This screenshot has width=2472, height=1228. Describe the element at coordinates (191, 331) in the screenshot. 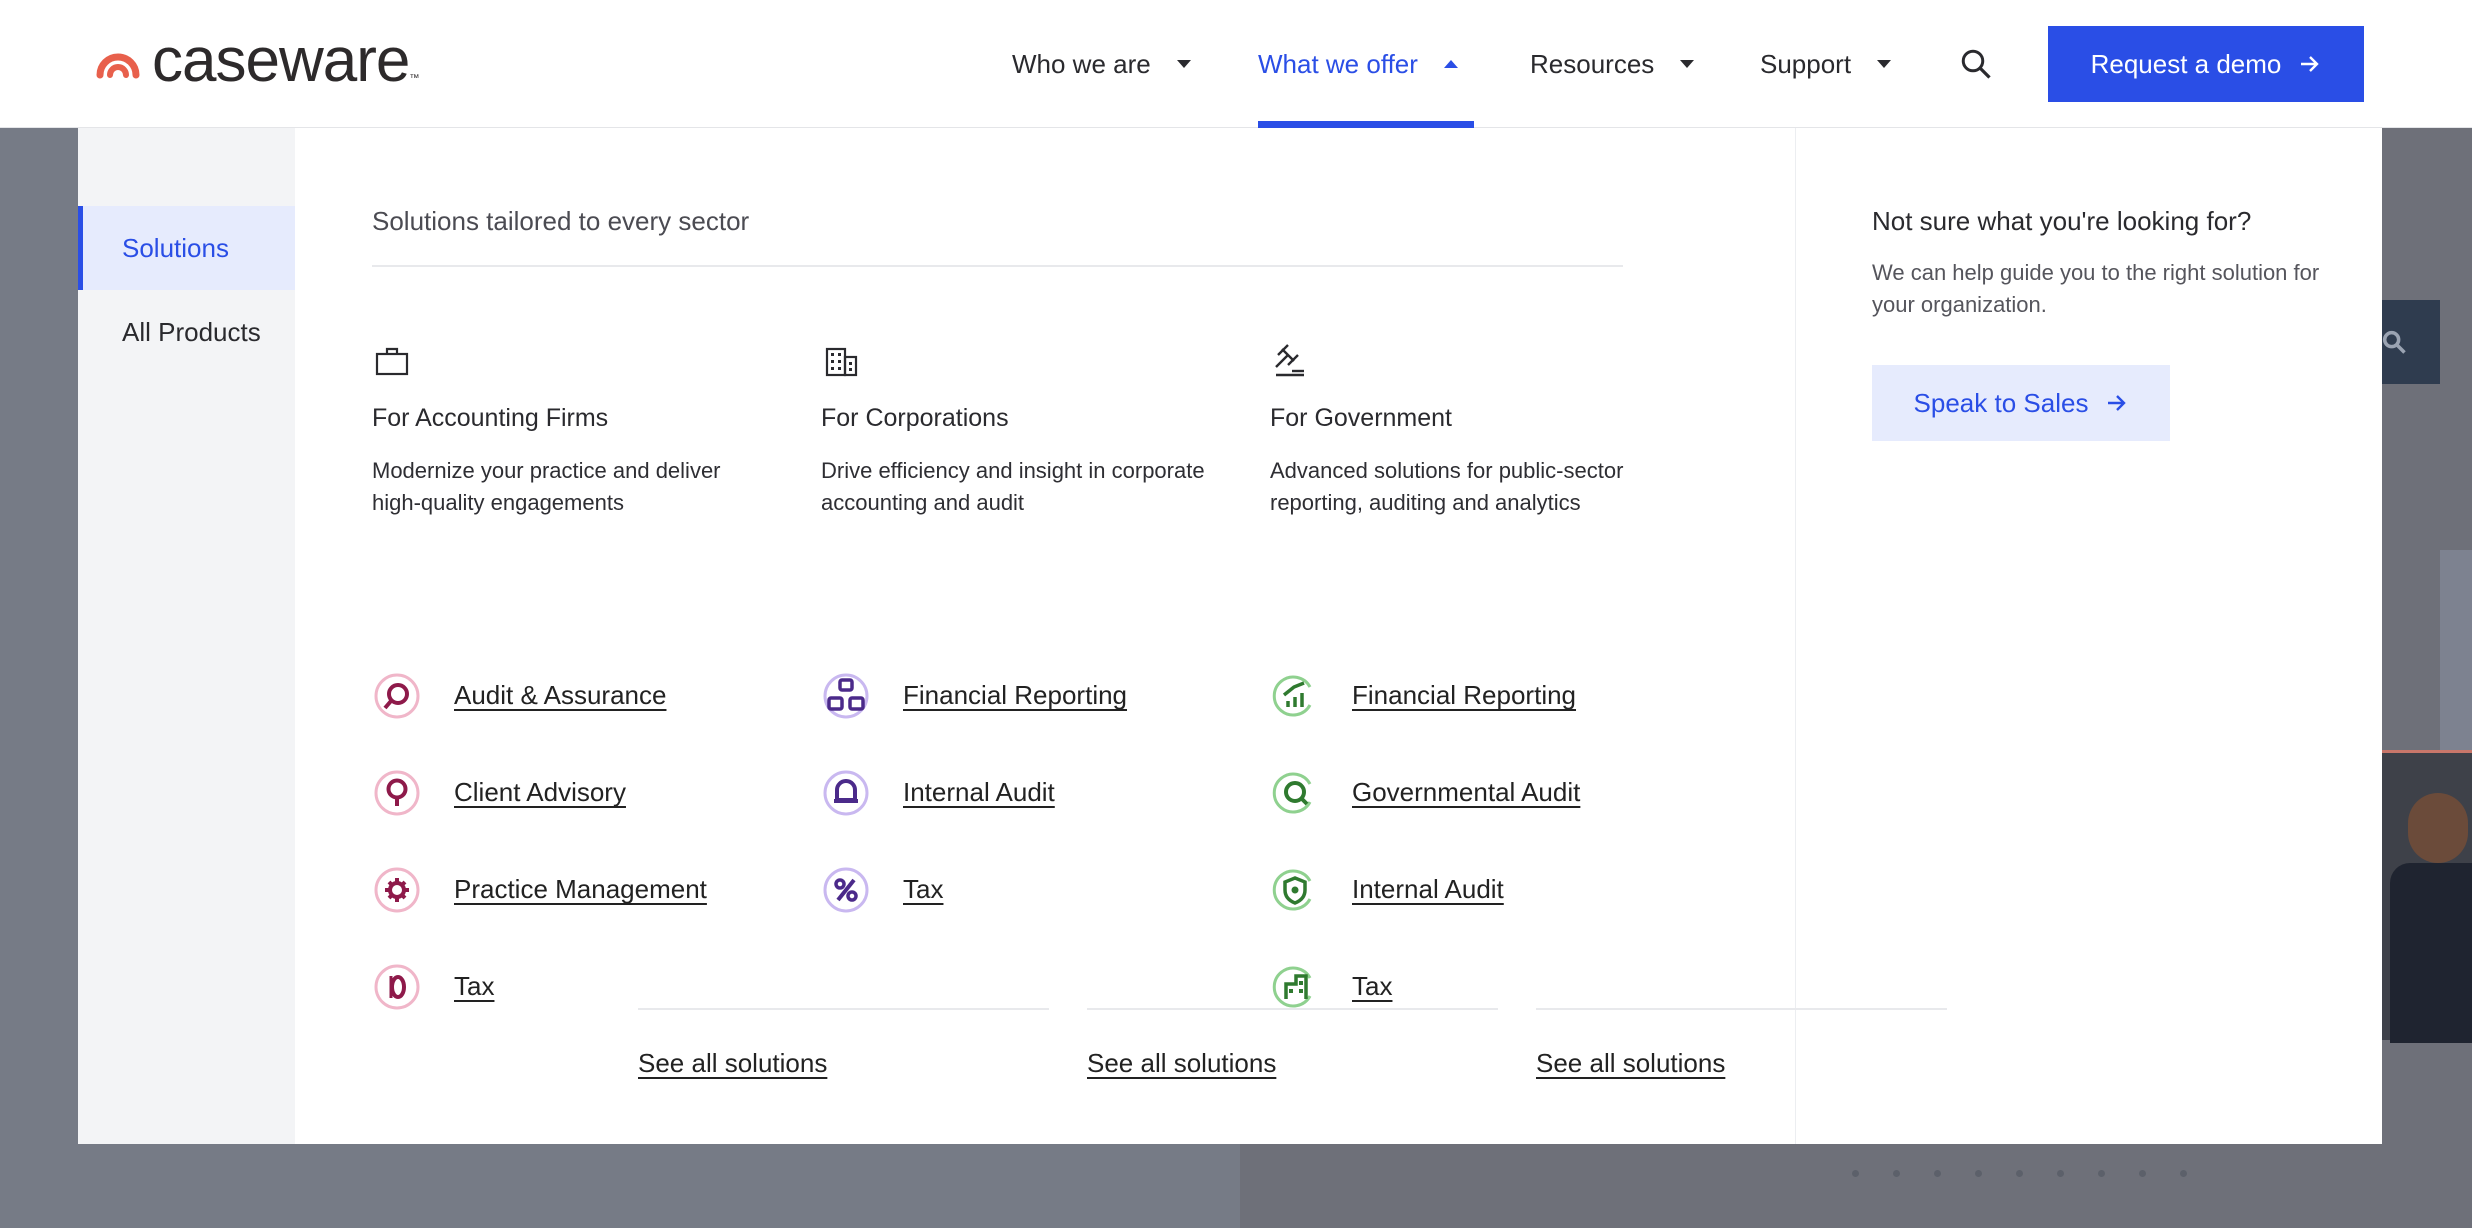

I see `sidebar-item-label: All Products` at that location.